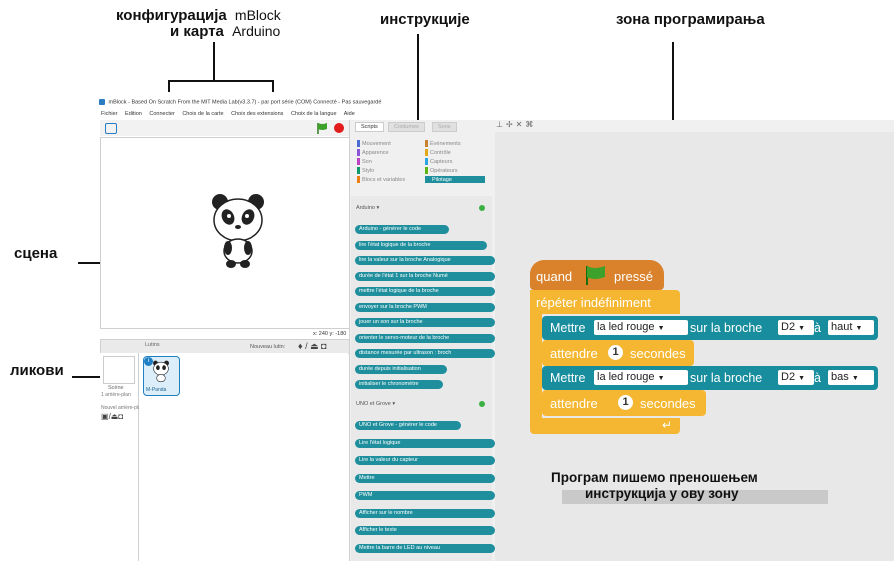  I want to click on shrink-icon: ⌘, so click(530, 124).